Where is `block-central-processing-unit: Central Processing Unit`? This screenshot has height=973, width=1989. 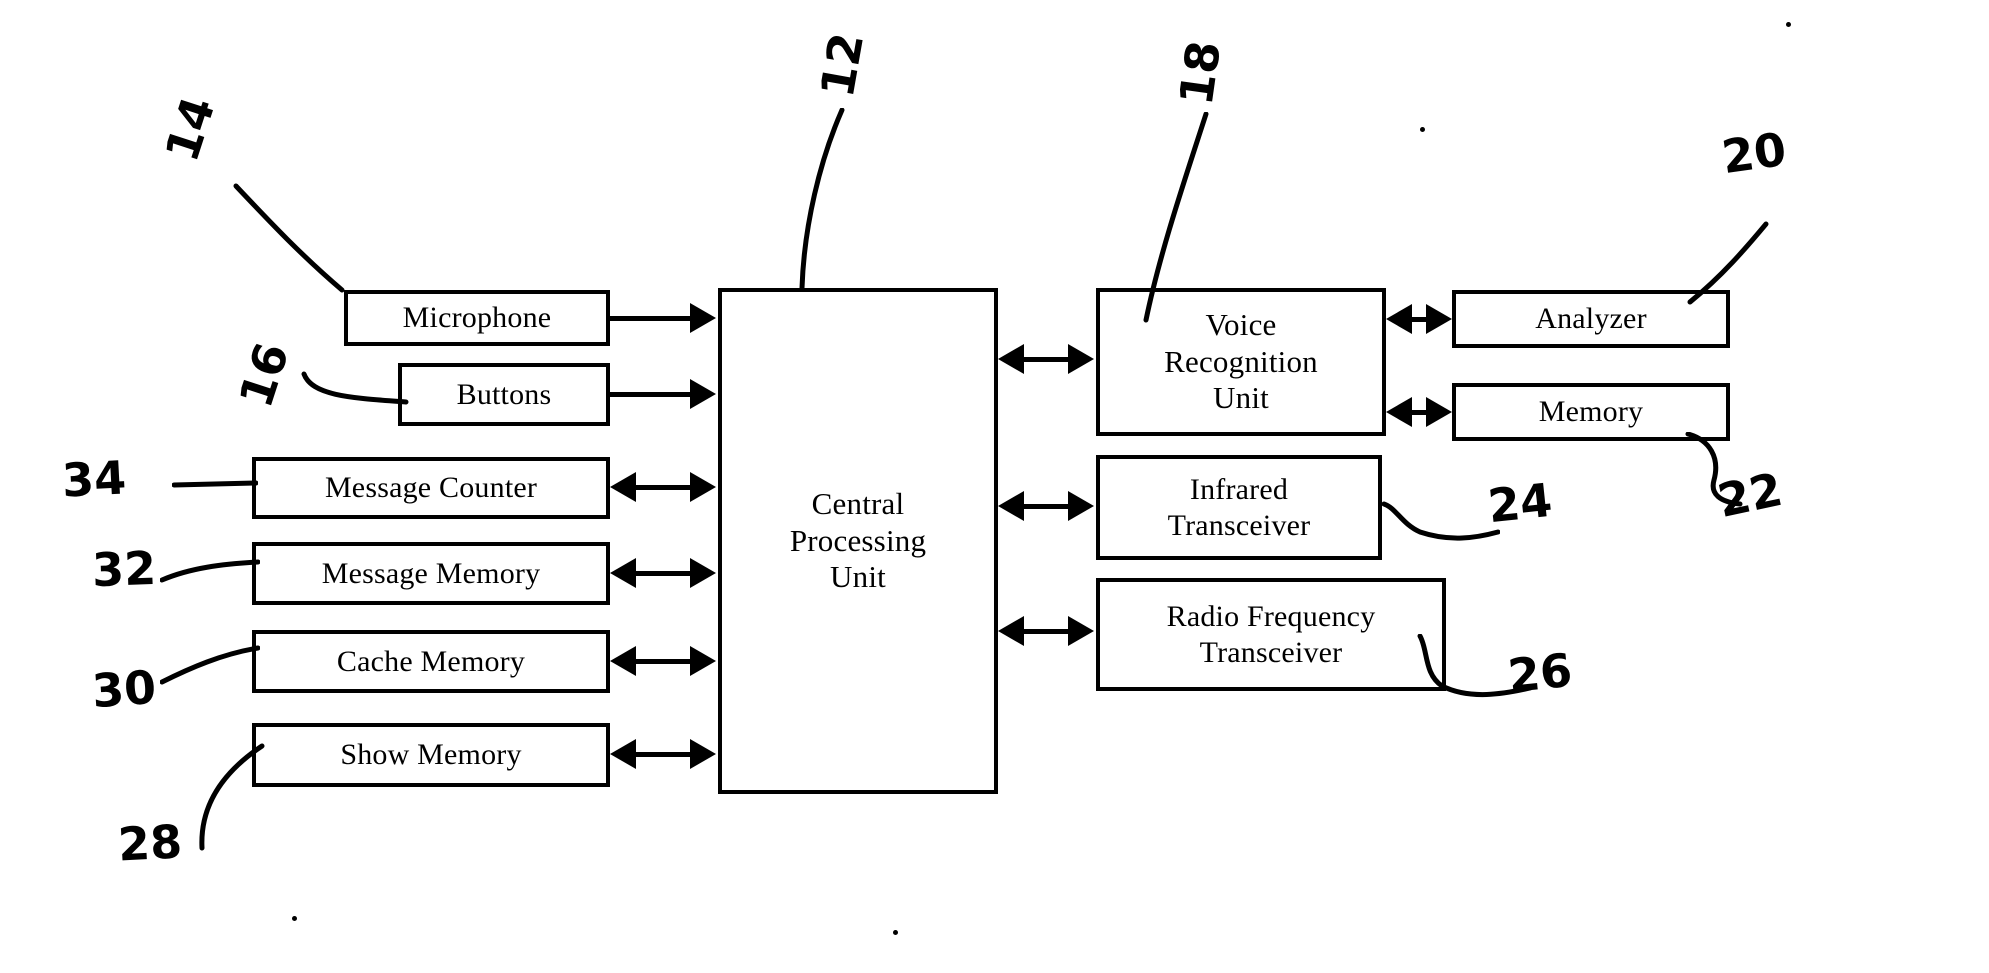 block-central-processing-unit: Central Processing Unit is located at coordinates (858, 541).